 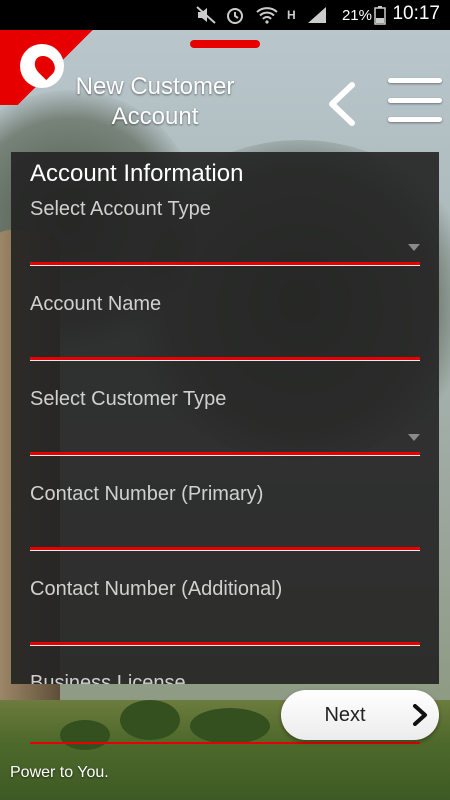 I want to click on next-button: Next, so click(x=360, y=715).